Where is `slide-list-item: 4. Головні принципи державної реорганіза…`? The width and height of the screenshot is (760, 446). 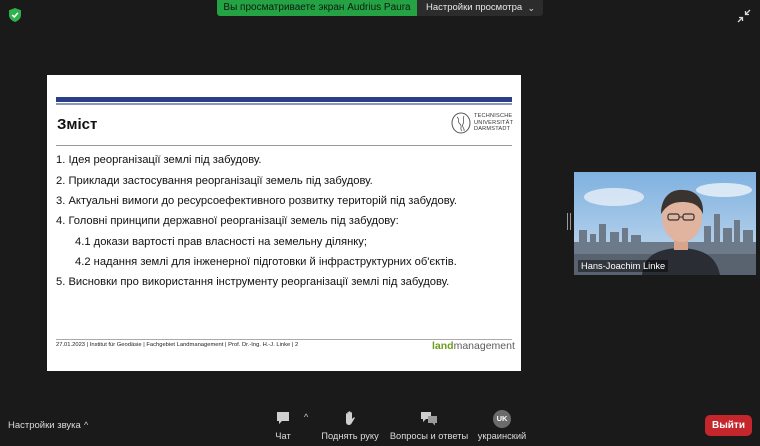
slide-list-item: 4. Головні принципи державної реорганіза… is located at coordinates (227, 221).